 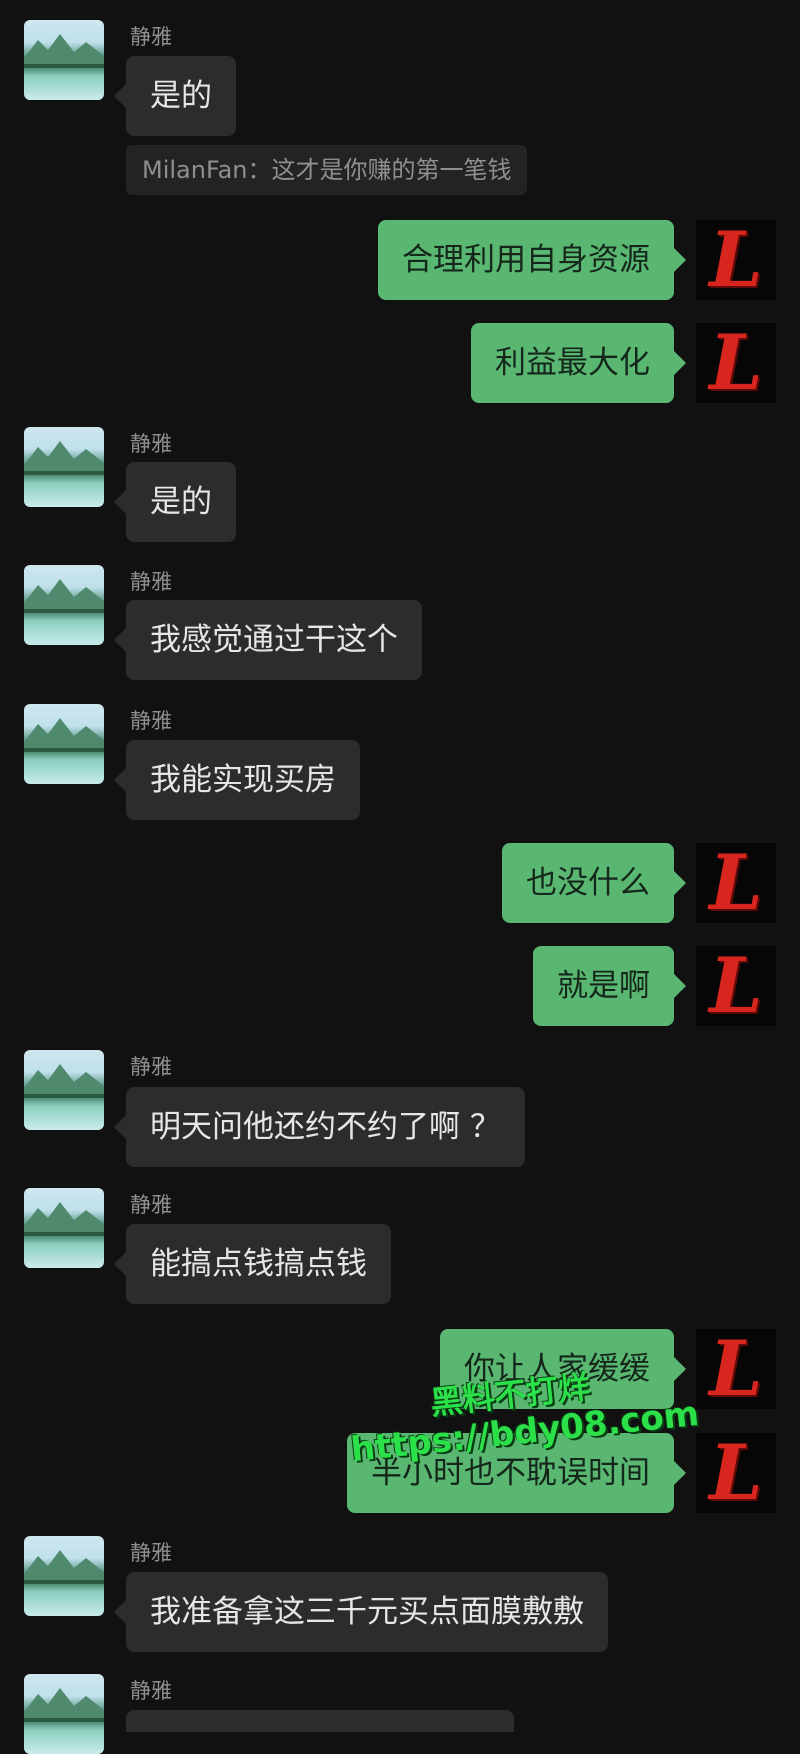 What do you see at coordinates (319, 1127) in the screenshot?
I see `message-bubble: 明天问他还约不约了啊 ？` at bounding box center [319, 1127].